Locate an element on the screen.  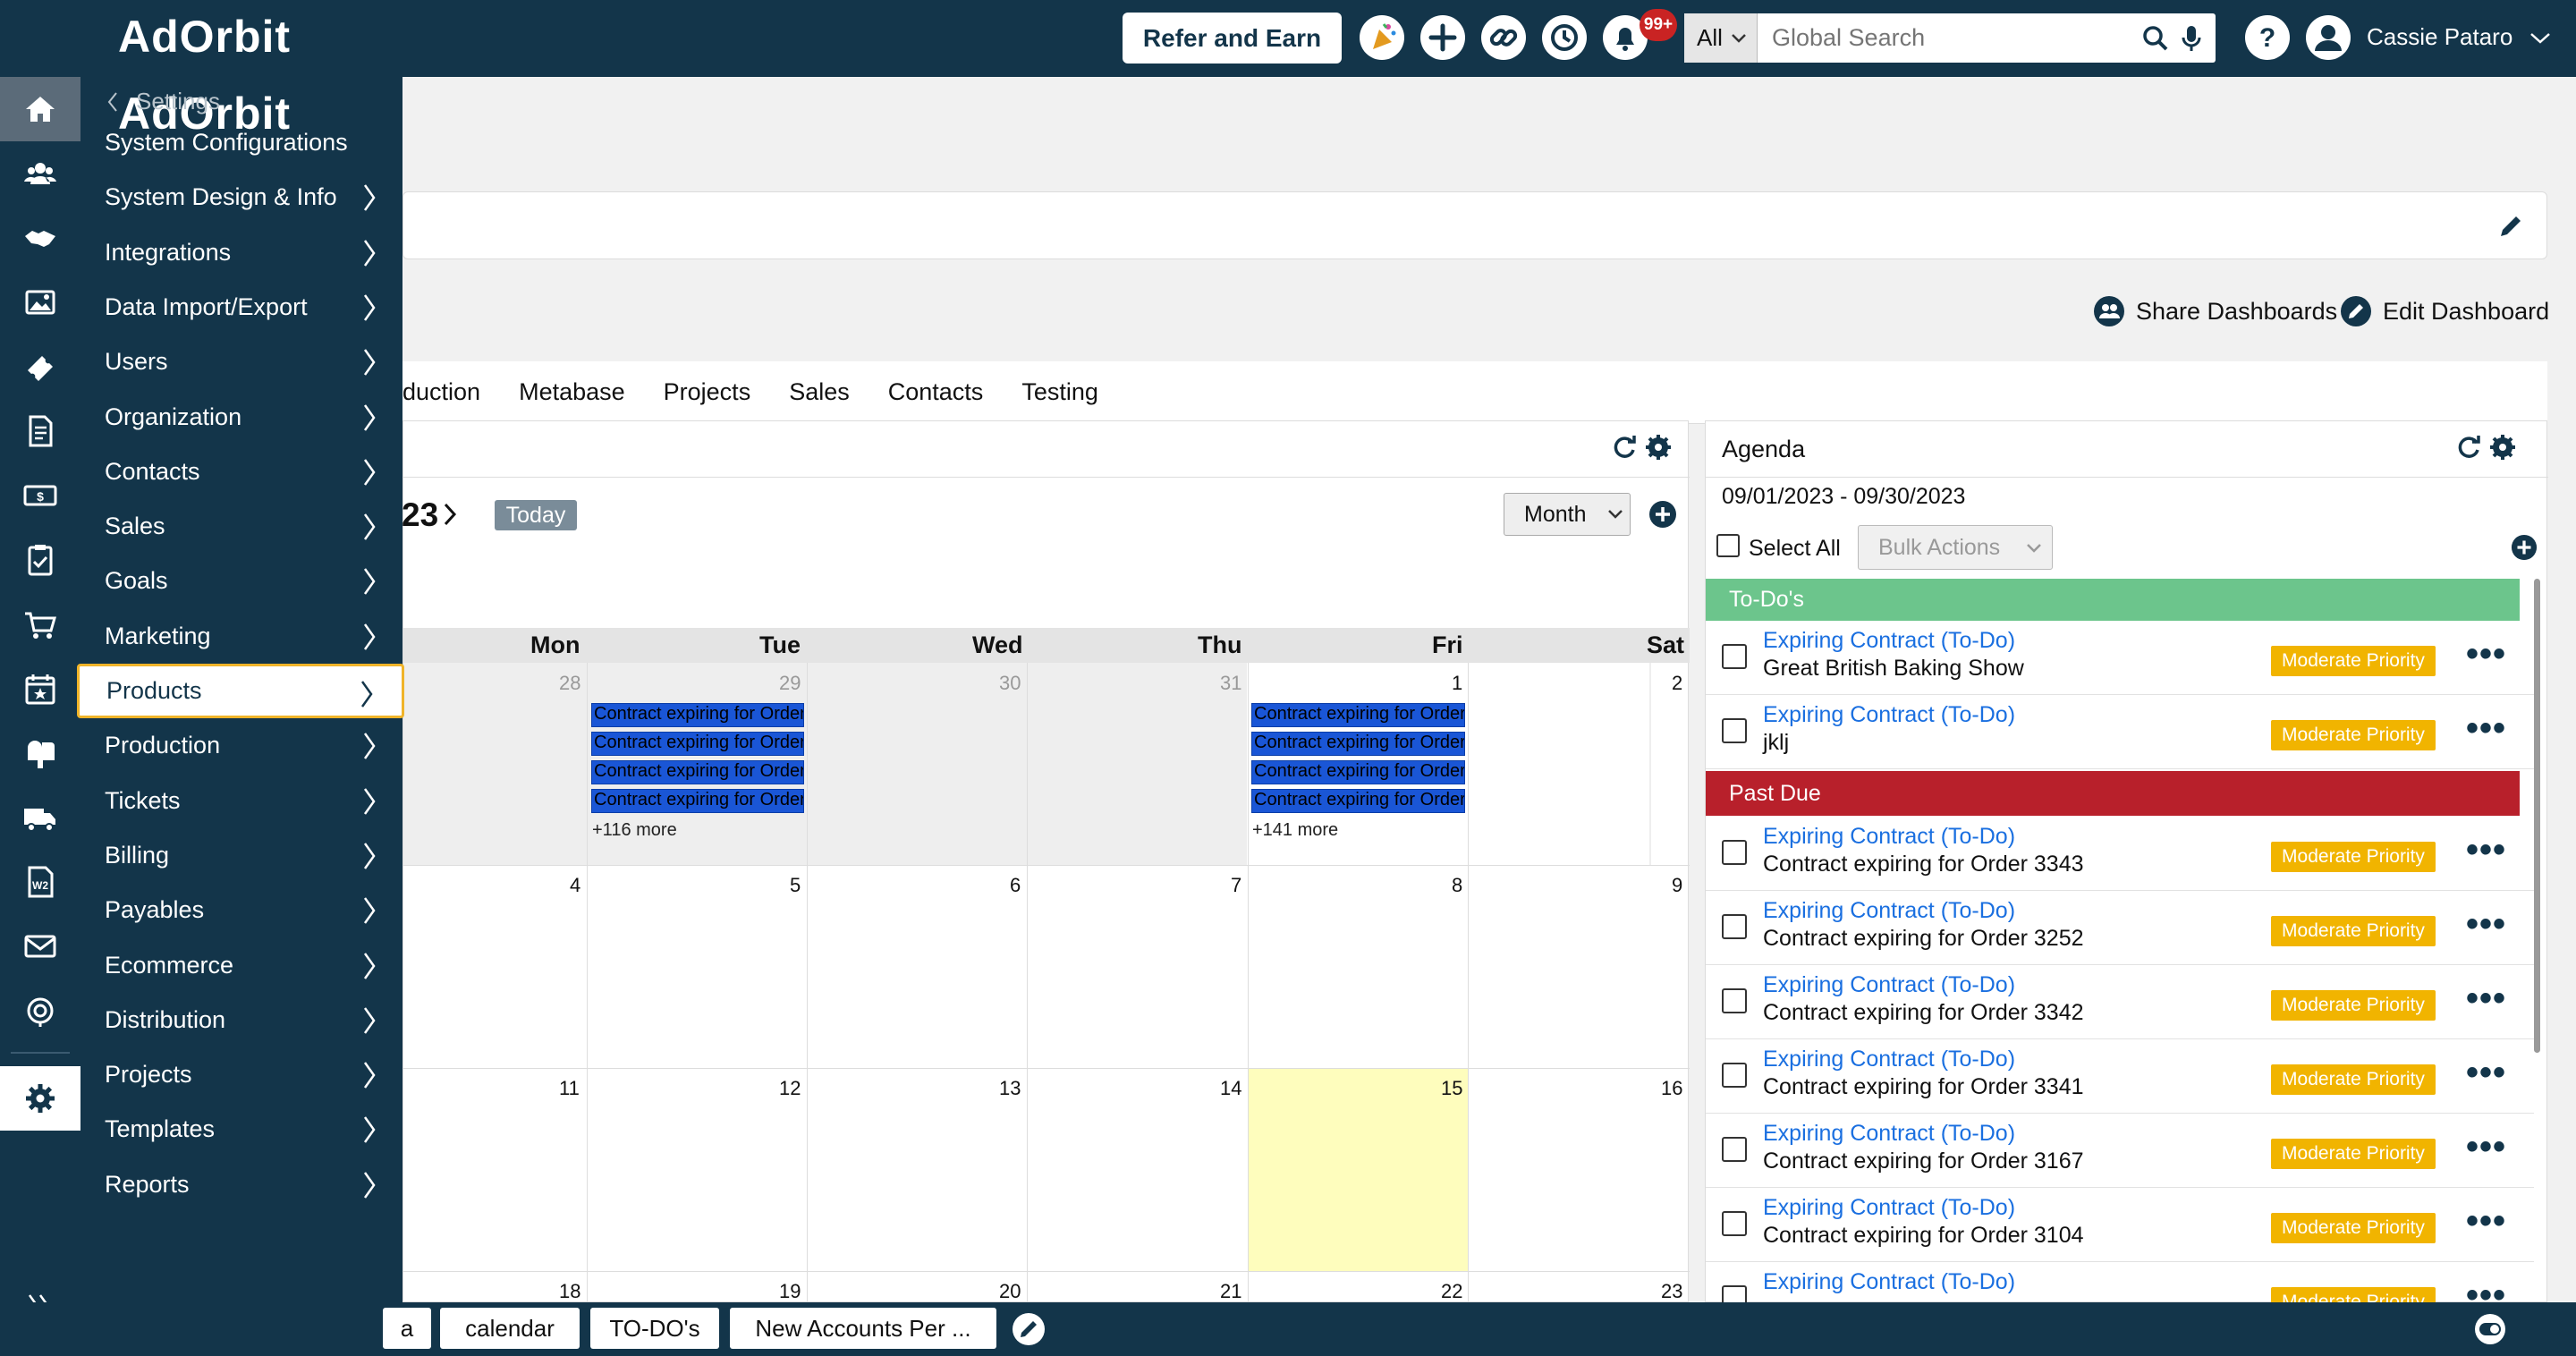
day-number: 20 is located at coordinates (1010, 1291).